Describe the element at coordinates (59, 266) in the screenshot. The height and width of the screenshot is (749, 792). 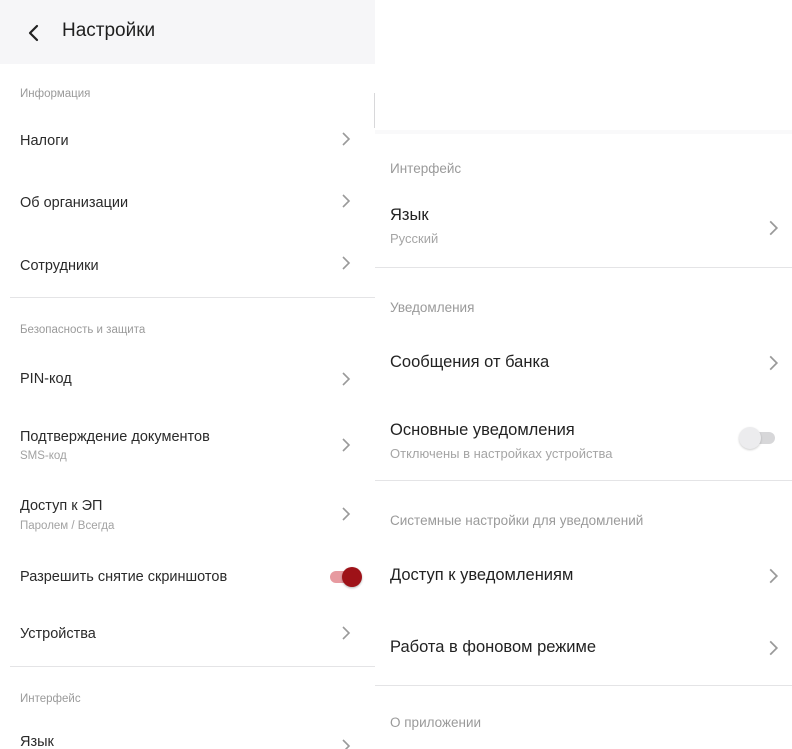
I see `item-label: Сотрудники` at that location.